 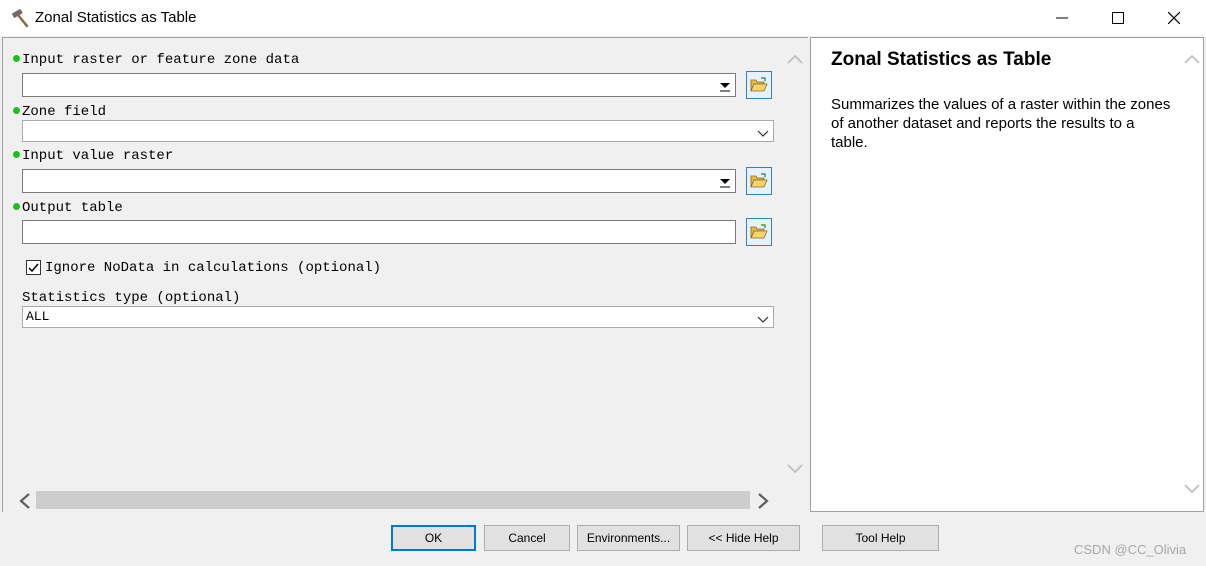 What do you see at coordinates (398, 131) in the screenshot?
I see `zone-field-select` at bounding box center [398, 131].